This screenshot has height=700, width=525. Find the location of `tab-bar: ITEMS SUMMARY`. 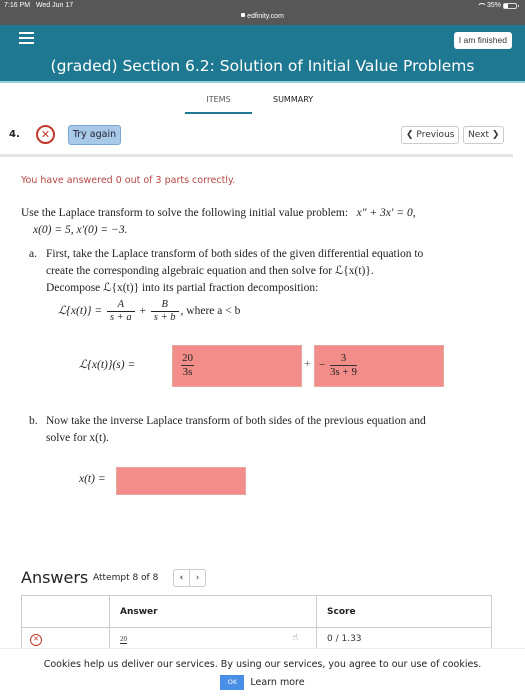

tab-bar: ITEMS SUMMARY is located at coordinates (249, 103).